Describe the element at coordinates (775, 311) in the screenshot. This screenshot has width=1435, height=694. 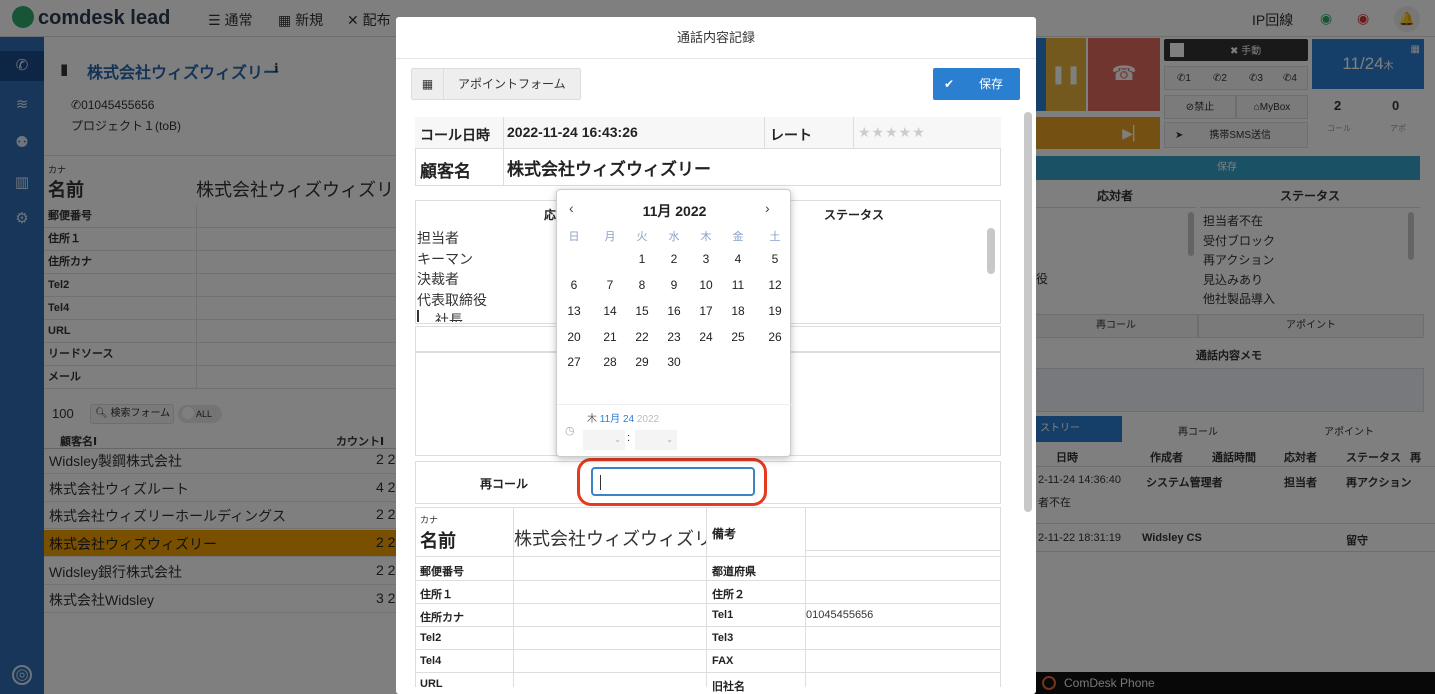
I see `calendar-day: 19` at that location.